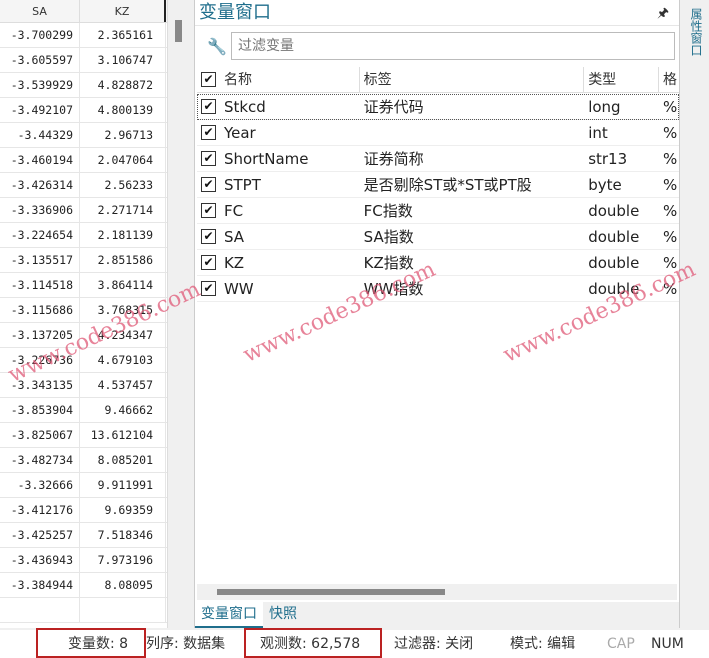  What do you see at coordinates (40, 335) in the screenshot?
I see `table-cell: -3.137205` at bounding box center [40, 335].